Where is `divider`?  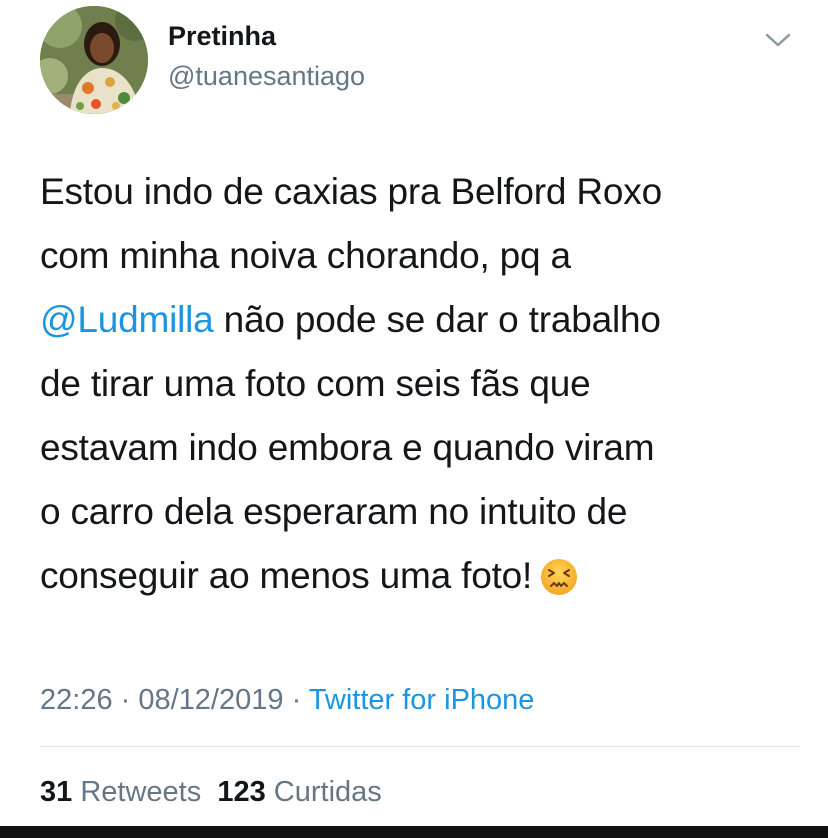 divider is located at coordinates (420, 746).